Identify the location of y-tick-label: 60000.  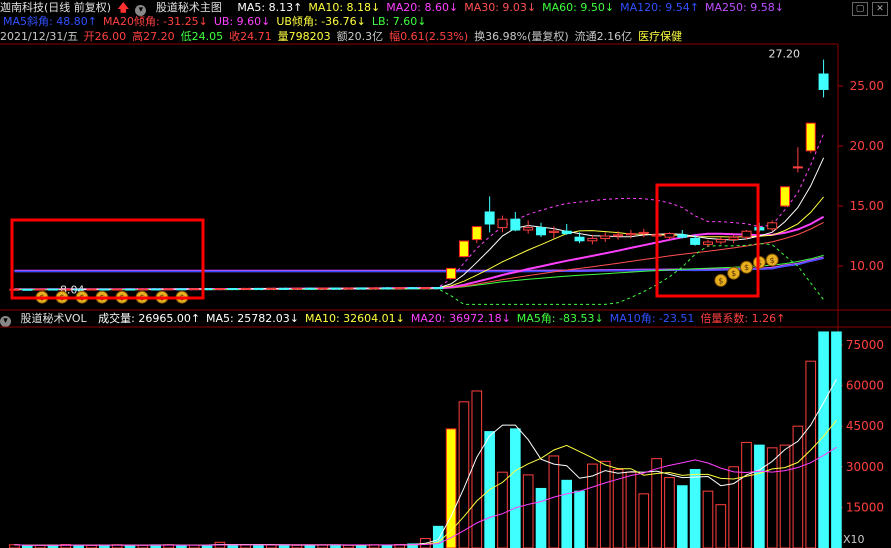
(865, 386).